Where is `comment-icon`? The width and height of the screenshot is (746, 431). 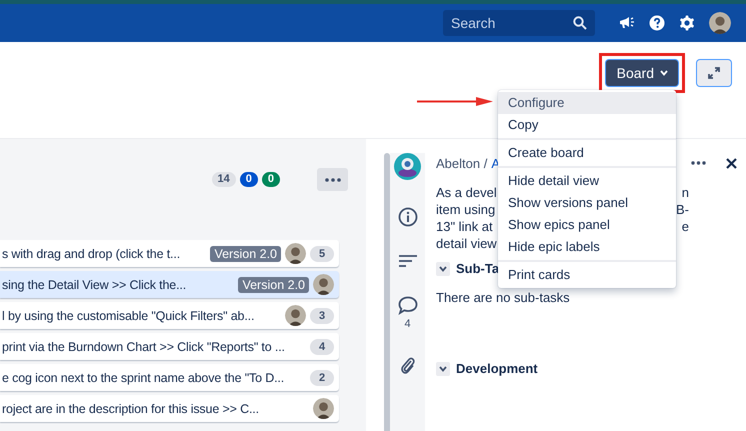 comment-icon is located at coordinates (408, 305).